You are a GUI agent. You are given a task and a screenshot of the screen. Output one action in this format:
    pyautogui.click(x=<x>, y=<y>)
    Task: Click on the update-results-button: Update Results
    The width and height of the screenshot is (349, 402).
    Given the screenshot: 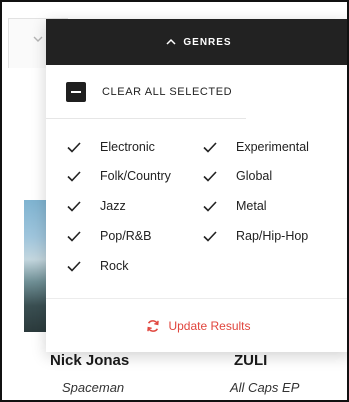 What is the action you would take?
    pyautogui.click(x=196, y=326)
    